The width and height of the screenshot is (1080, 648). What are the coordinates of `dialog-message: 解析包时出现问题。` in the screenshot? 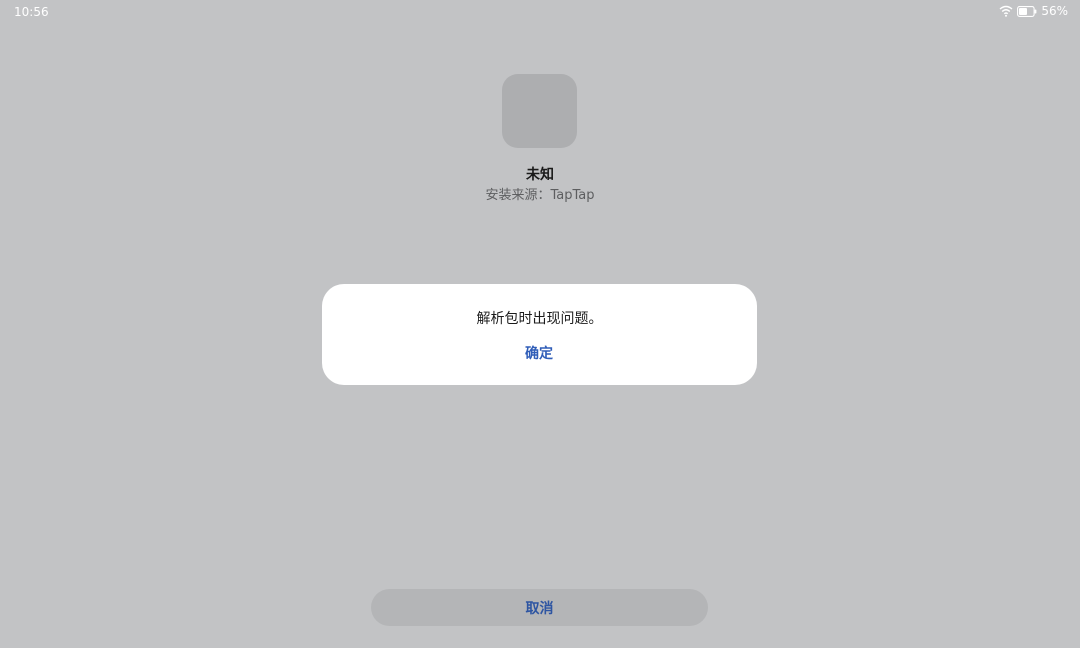 It's located at (539, 319).